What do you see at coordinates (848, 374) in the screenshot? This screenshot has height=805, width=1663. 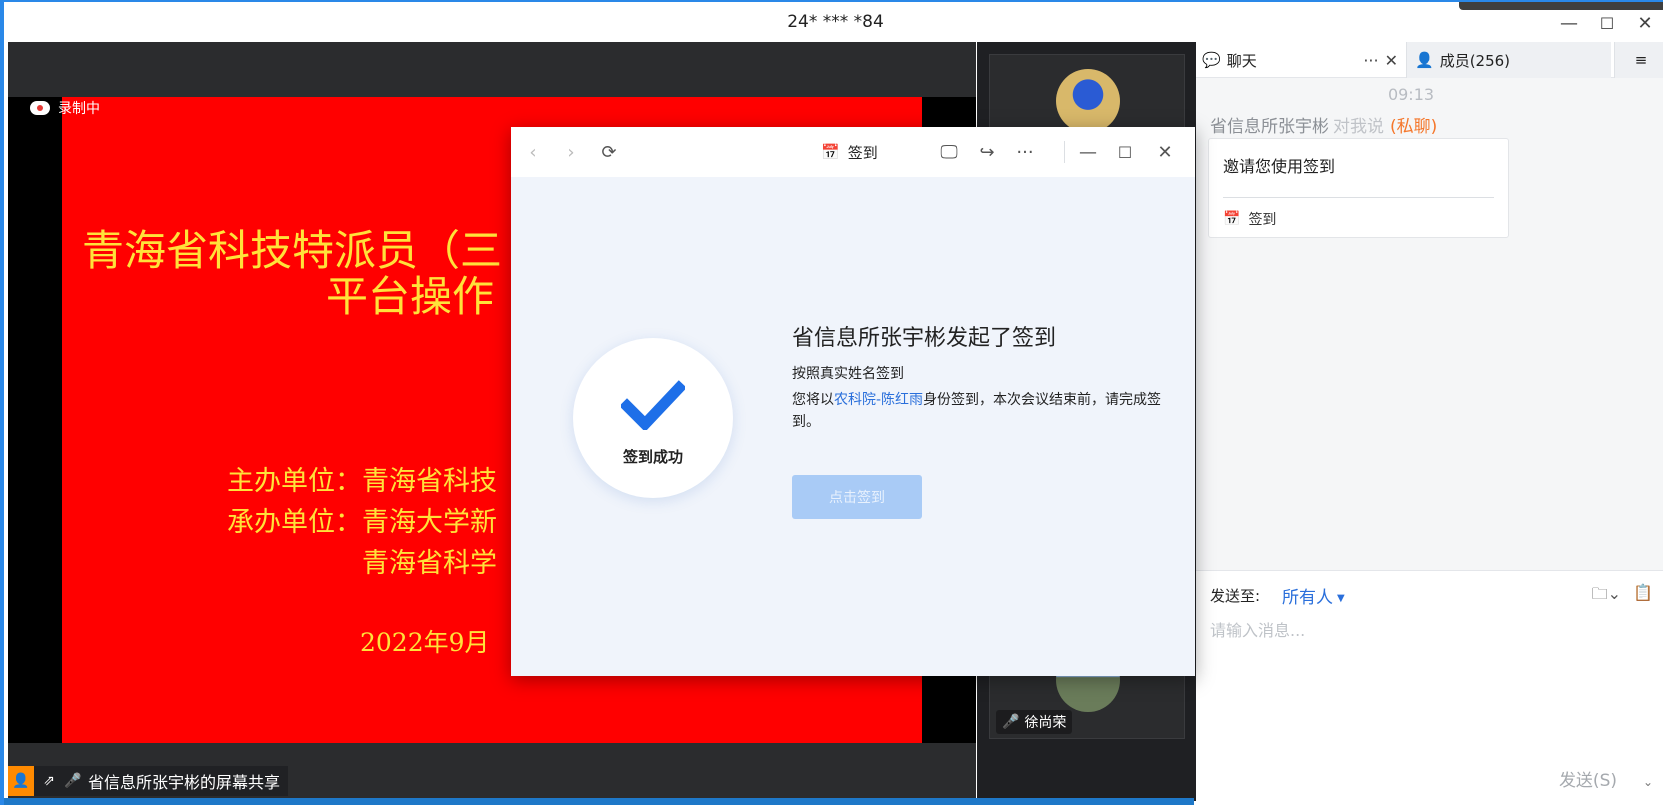 I see `signin-rule: 按照真实姓名签到` at bounding box center [848, 374].